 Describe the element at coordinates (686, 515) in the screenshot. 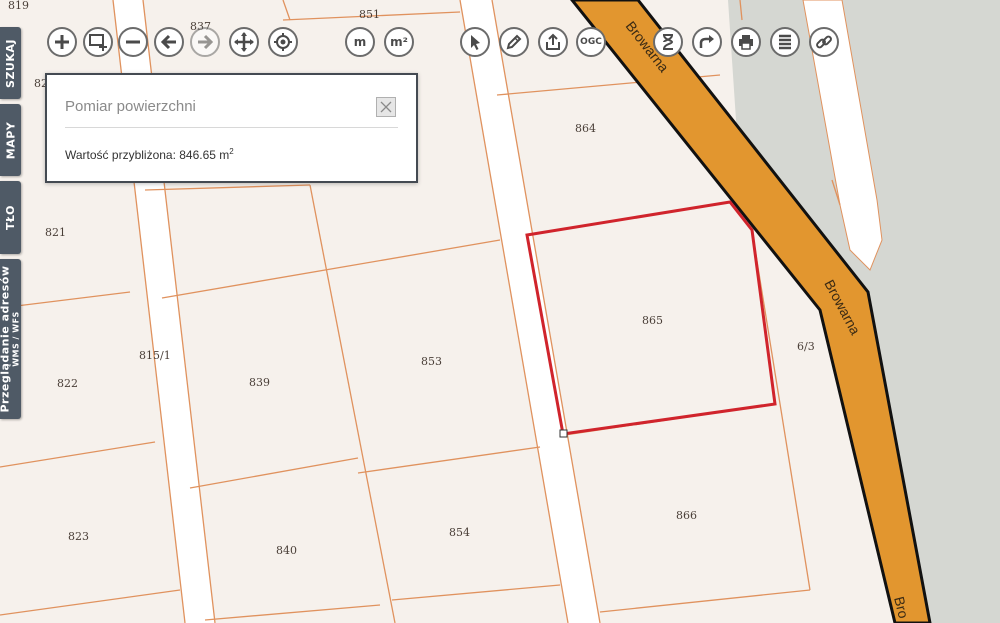

I see `parcel-label-866: 866` at that location.